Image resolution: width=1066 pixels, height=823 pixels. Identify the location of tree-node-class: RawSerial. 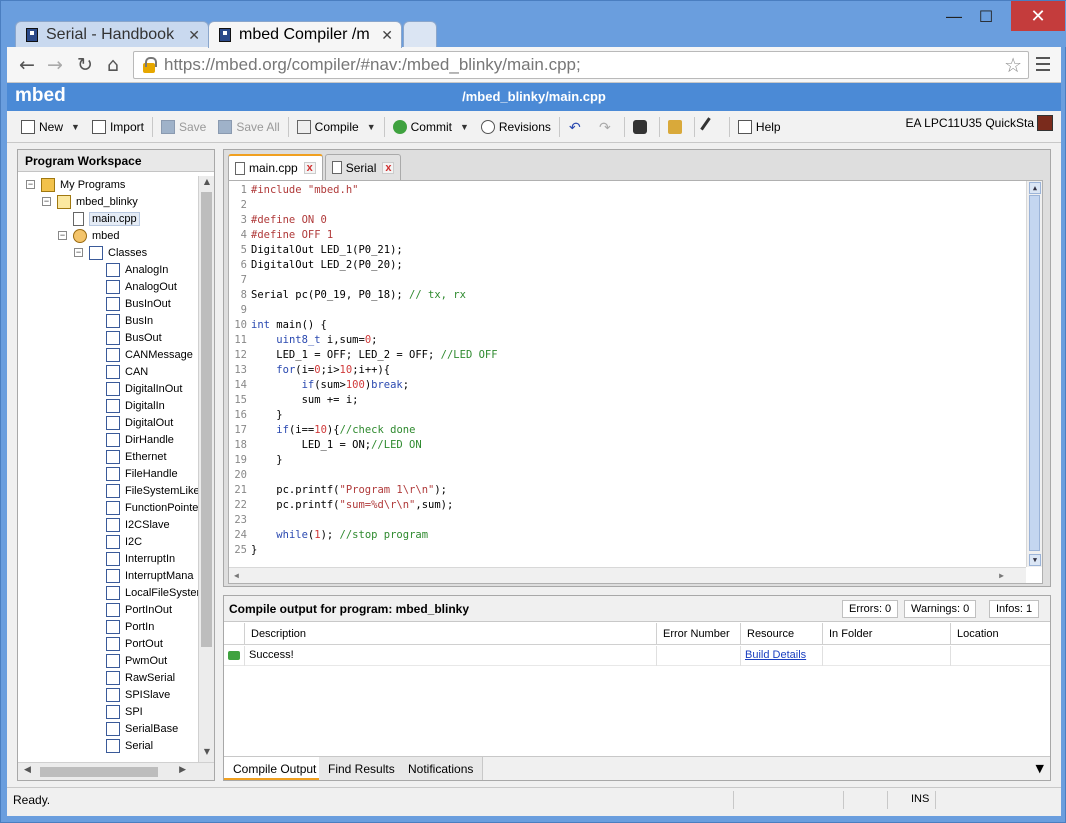
(140, 677).